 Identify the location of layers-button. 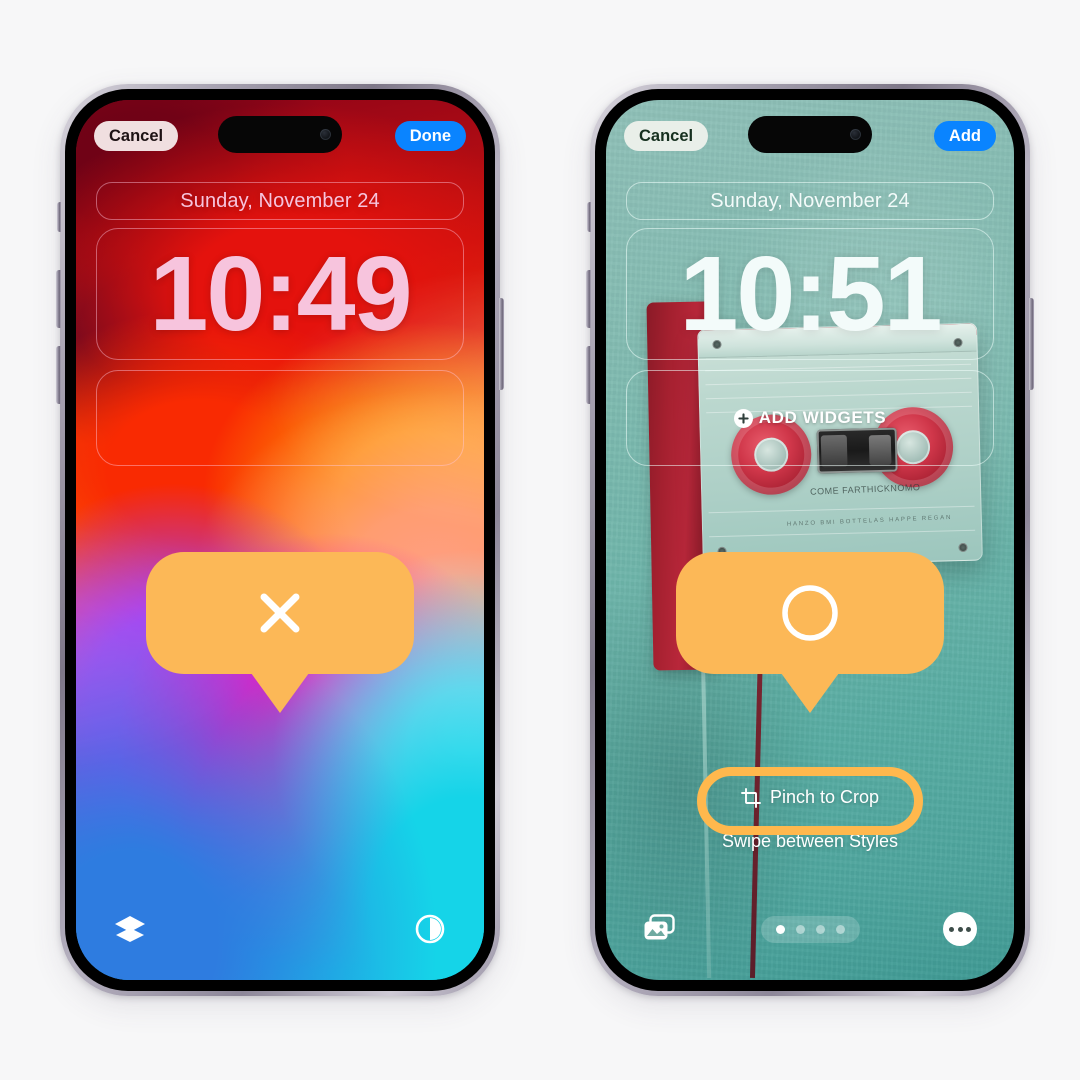
(130, 929).